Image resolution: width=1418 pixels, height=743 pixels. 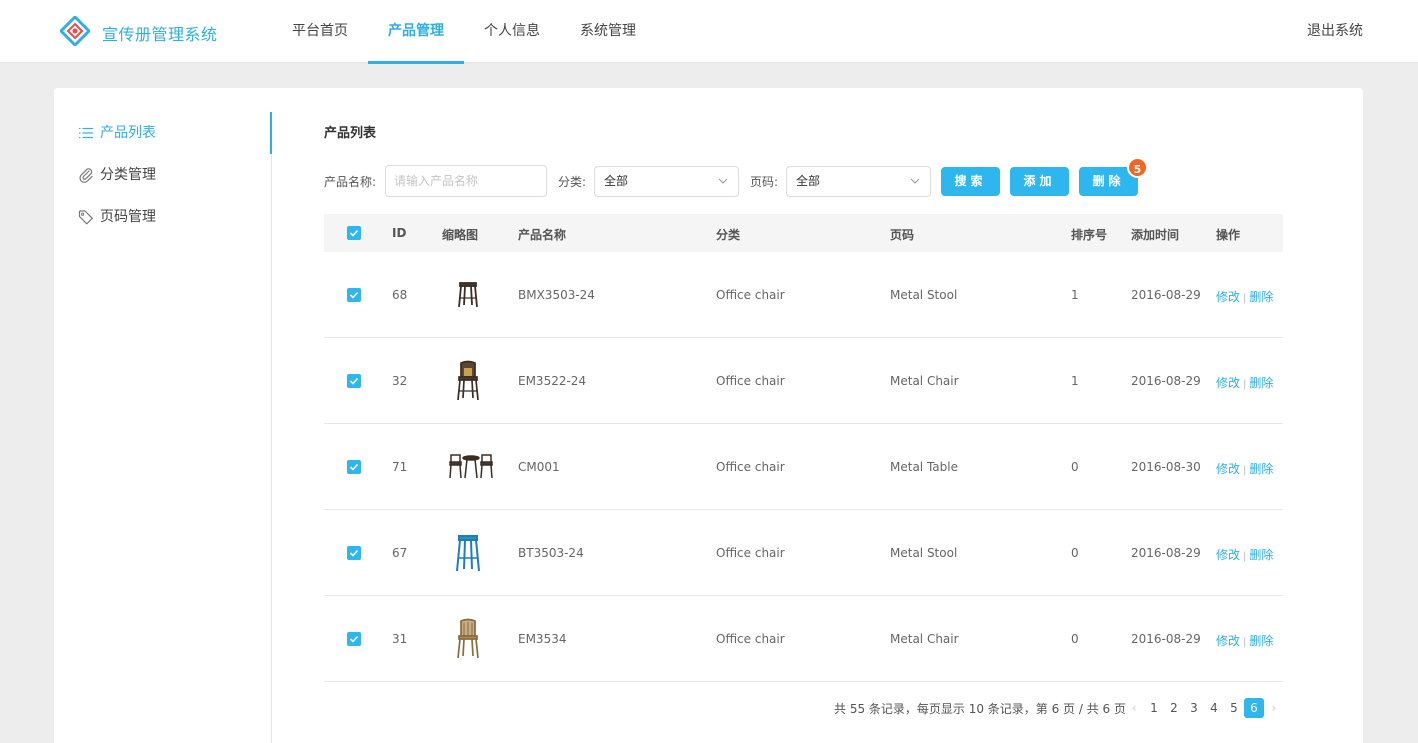 I want to click on chair-thumbnail, so click(x=468, y=638).